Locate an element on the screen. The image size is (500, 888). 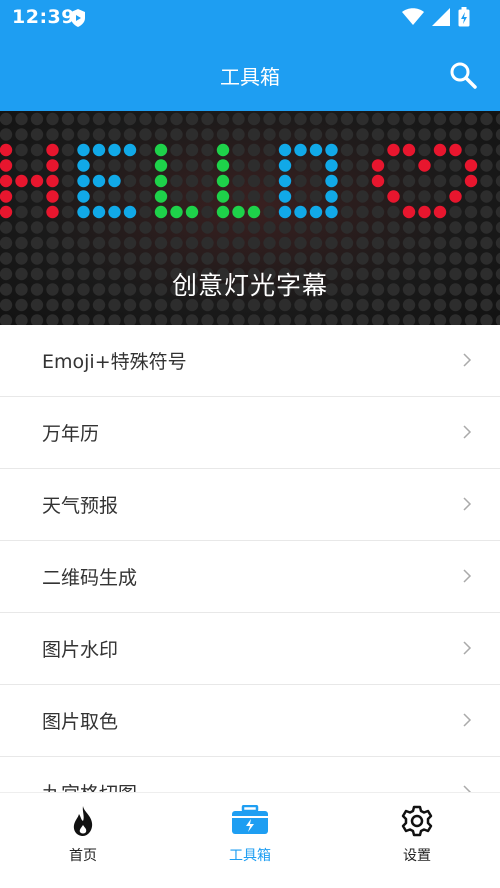
gear-icon is located at coordinates (417, 823).